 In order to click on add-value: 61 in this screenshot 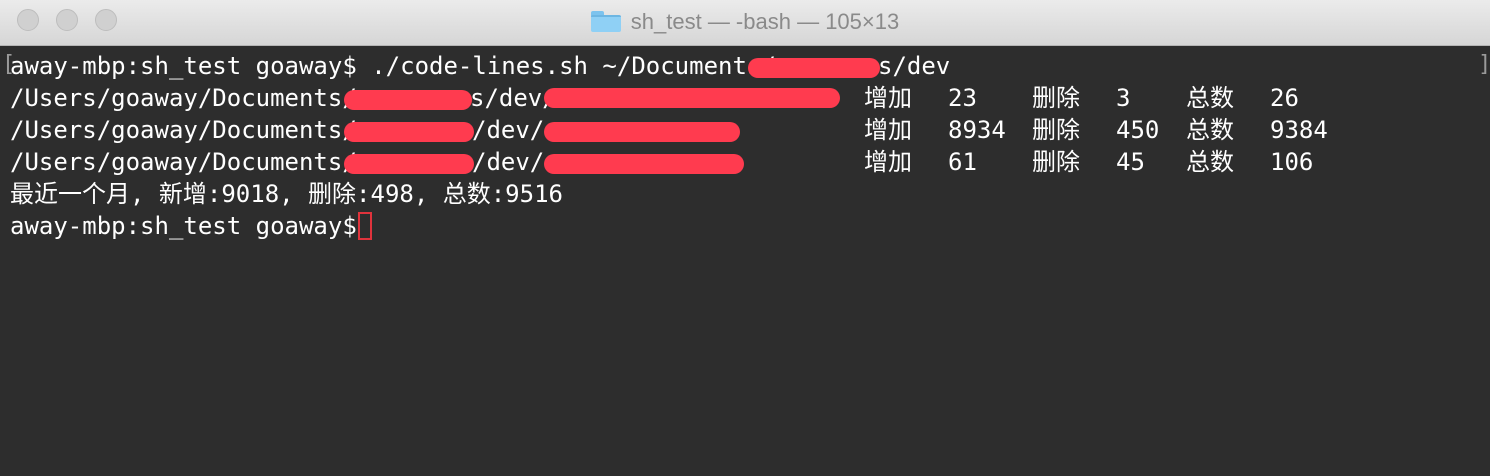, I will do `click(962, 162)`.